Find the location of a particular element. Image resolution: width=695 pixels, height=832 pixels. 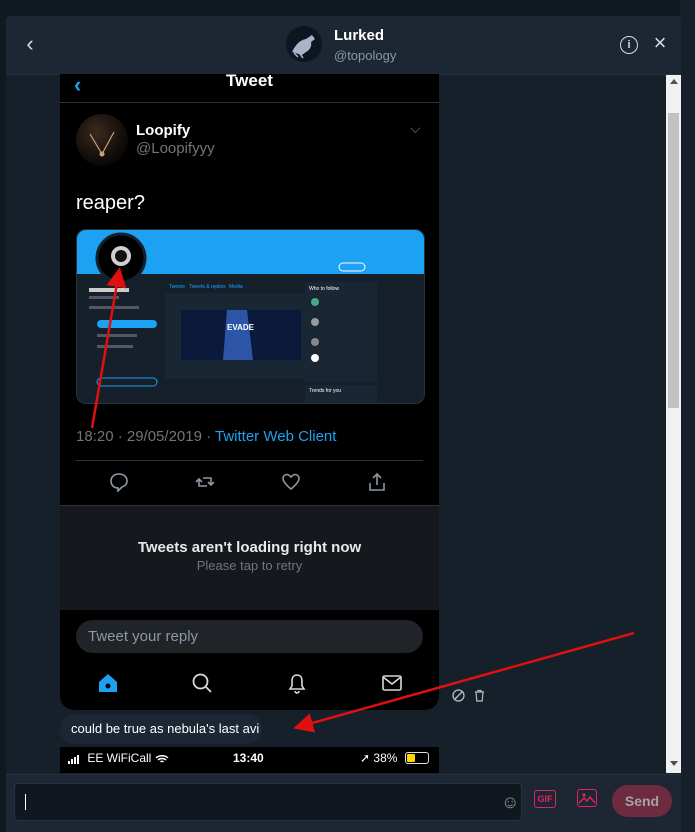

divider is located at coordinates (249, 460).